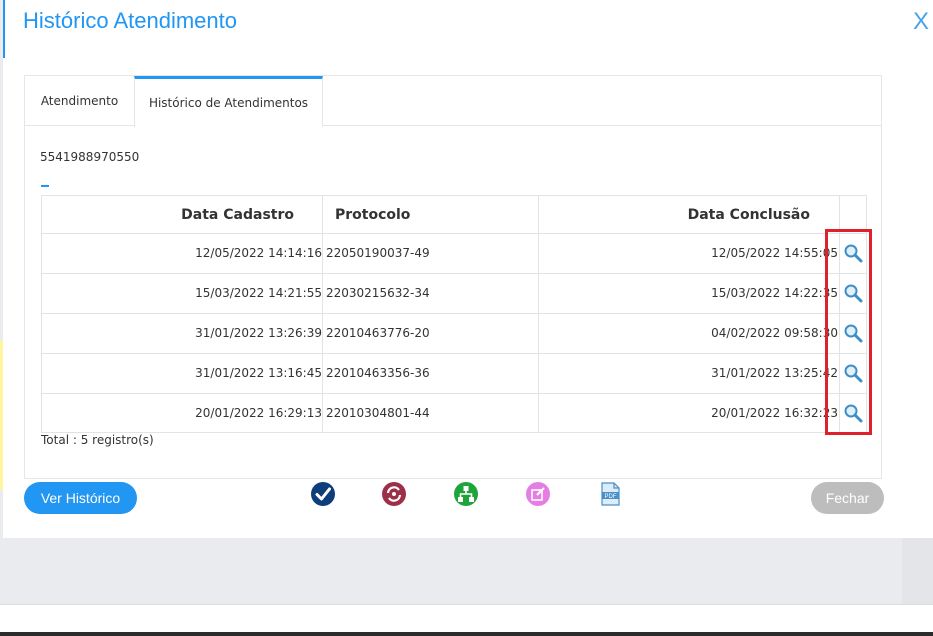  I want to click on cell-protocolo: 22010463356-36, so click(378, 373).